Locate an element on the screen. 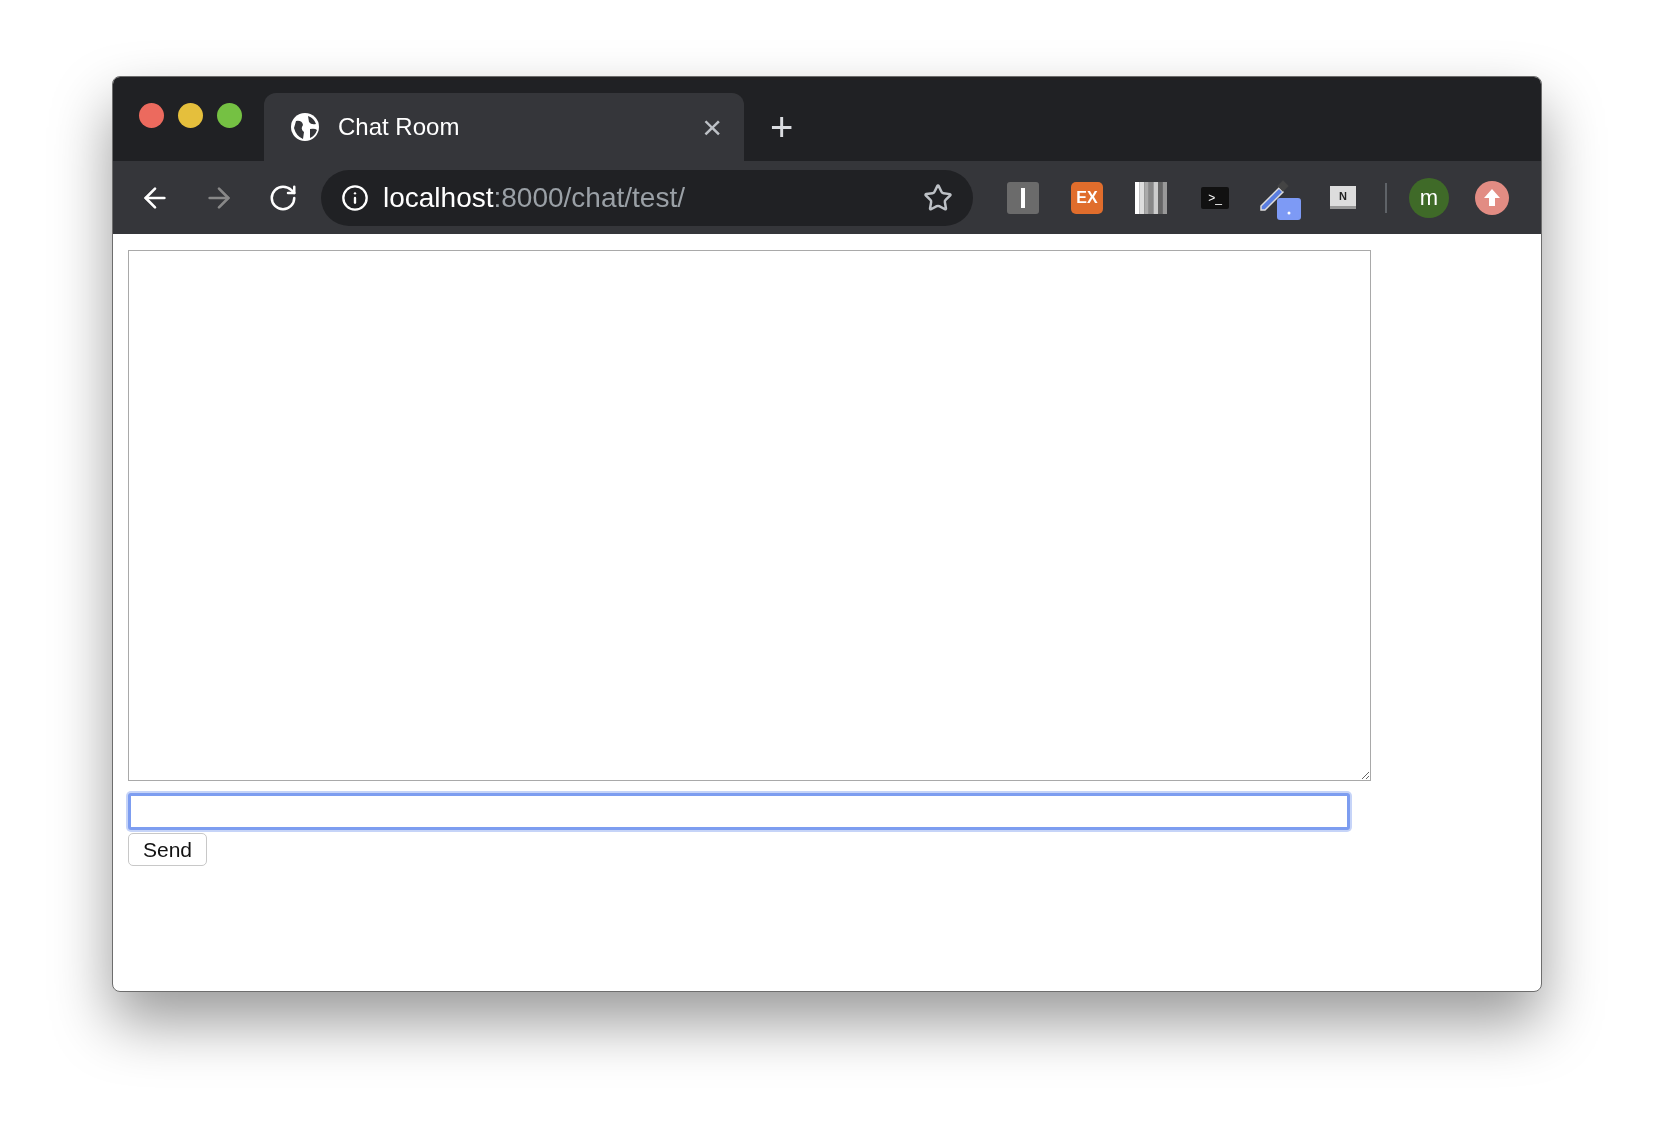 This screenshot has width=1654, height=1140. star-icon is located at coordinates (938, 197).